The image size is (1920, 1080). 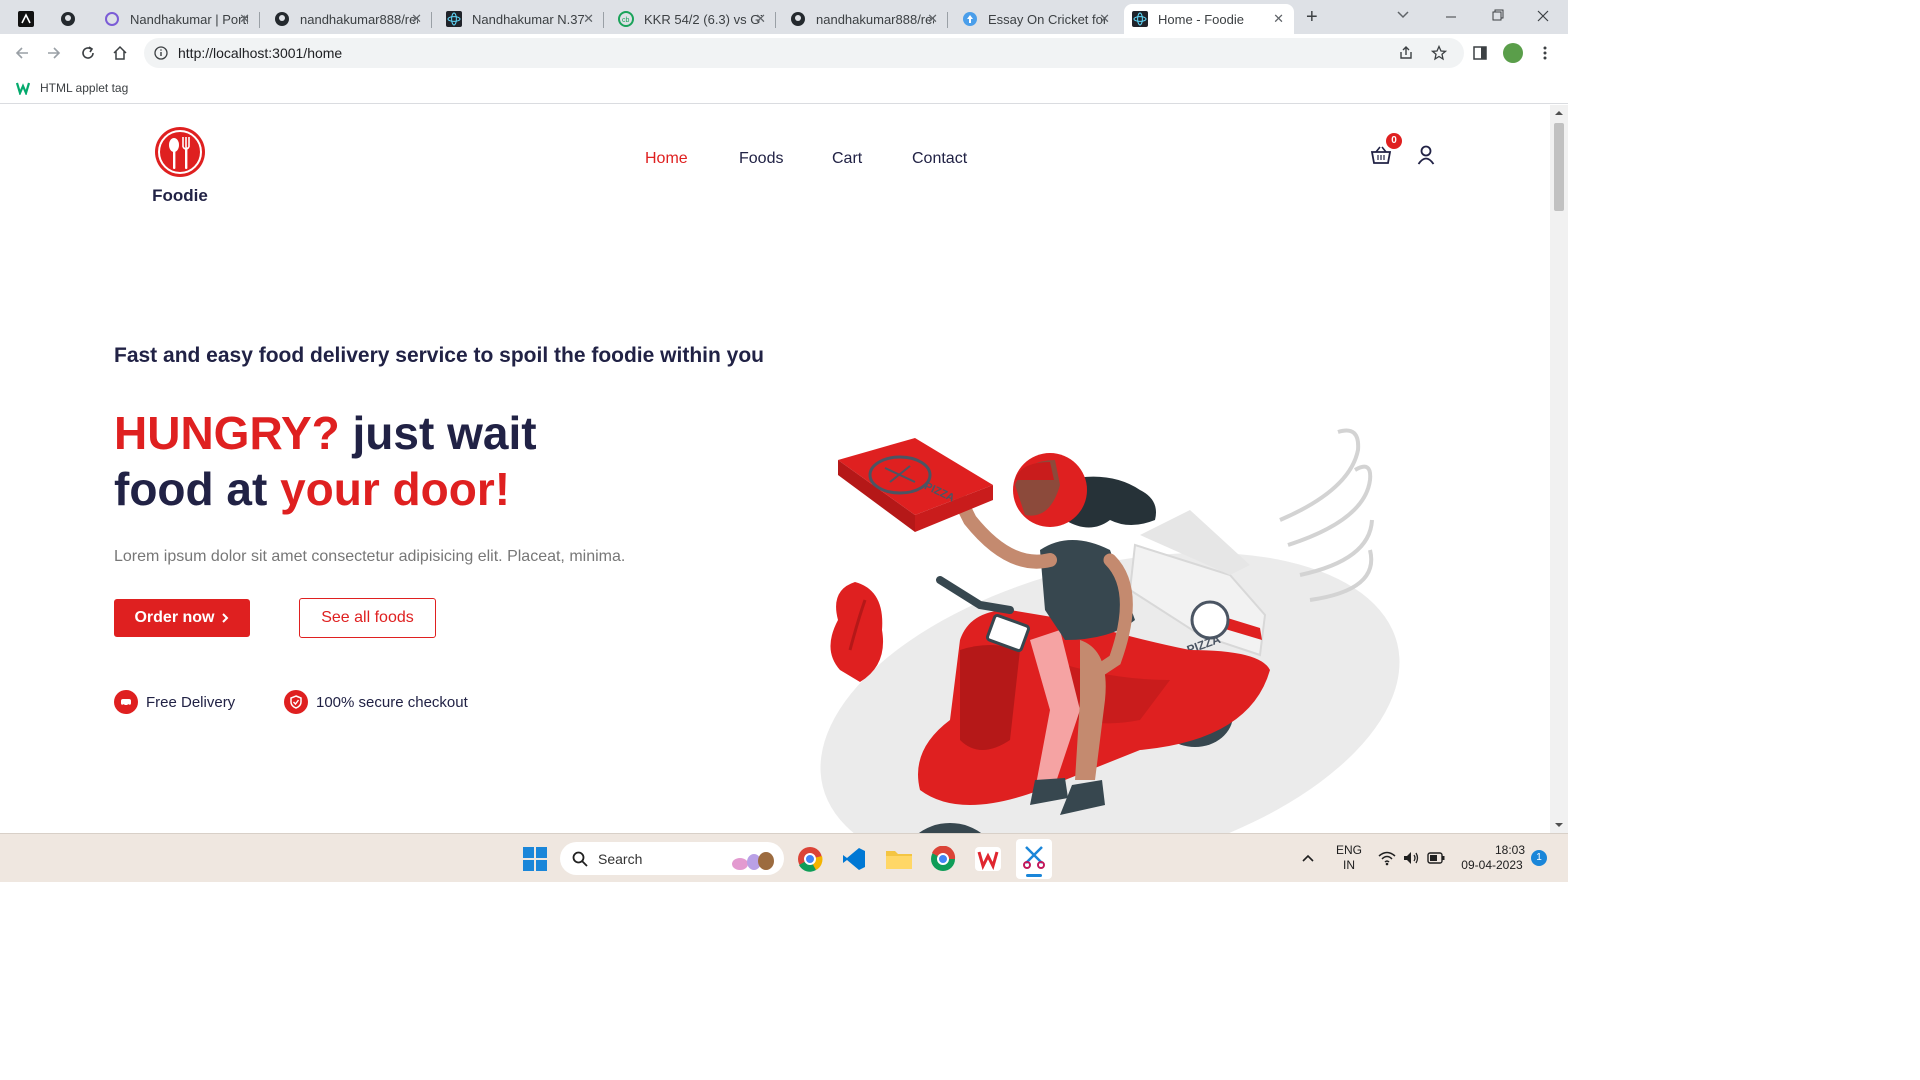 What do you see at coordinates (1559, 113) in the screenshot?
I see `scroll-up-icon` at bounding box center [1559, 113].